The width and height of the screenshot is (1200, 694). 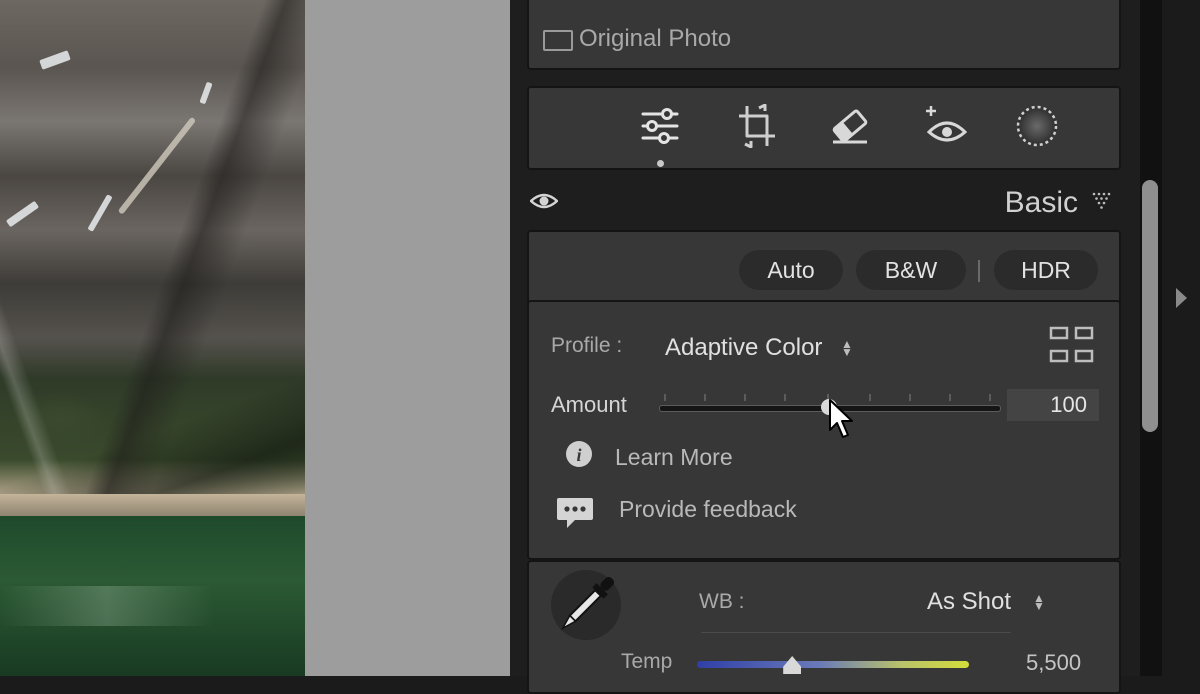 What do you see at coordinates (586, 605) in the screenshot?
I see `wb-eyedropper-icon` at bounding box center [586, 605].